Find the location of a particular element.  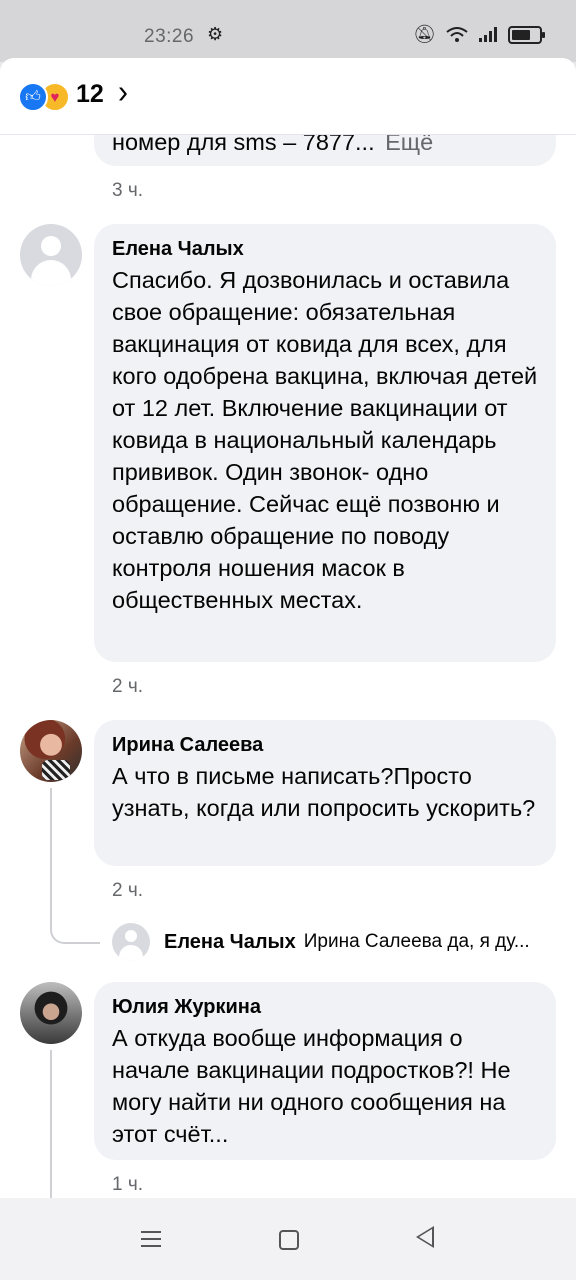

comment-author: Елена Чалых is located at coordinates (325, 249).